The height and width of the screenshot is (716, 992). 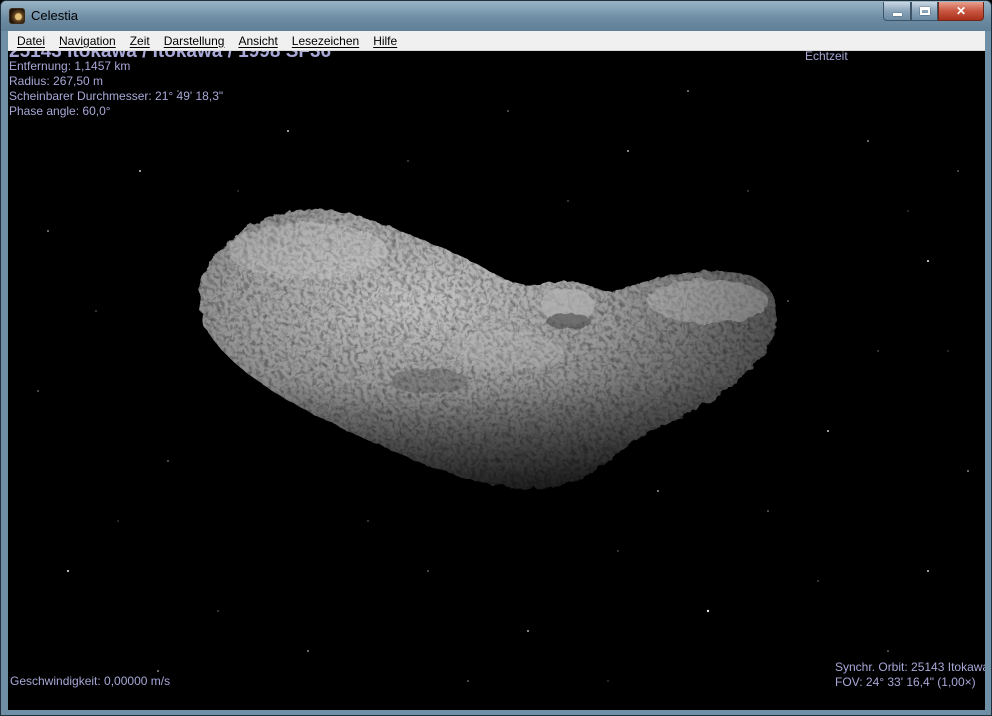 I want to click on fov-readout: FOV: 24° 33' 16,4" (1,00×), so click(x=905, y=682).